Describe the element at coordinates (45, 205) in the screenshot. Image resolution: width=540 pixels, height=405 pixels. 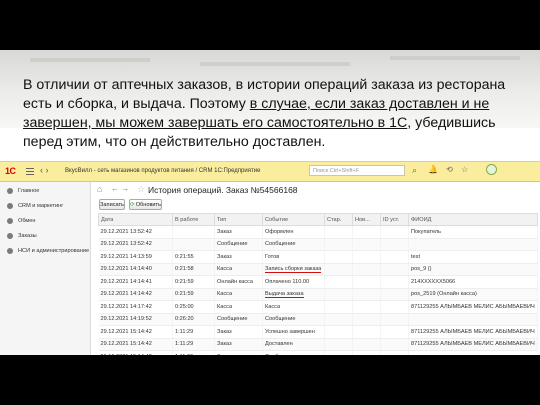
I see `sidebar-item: CRM и маркетинг` at that location.